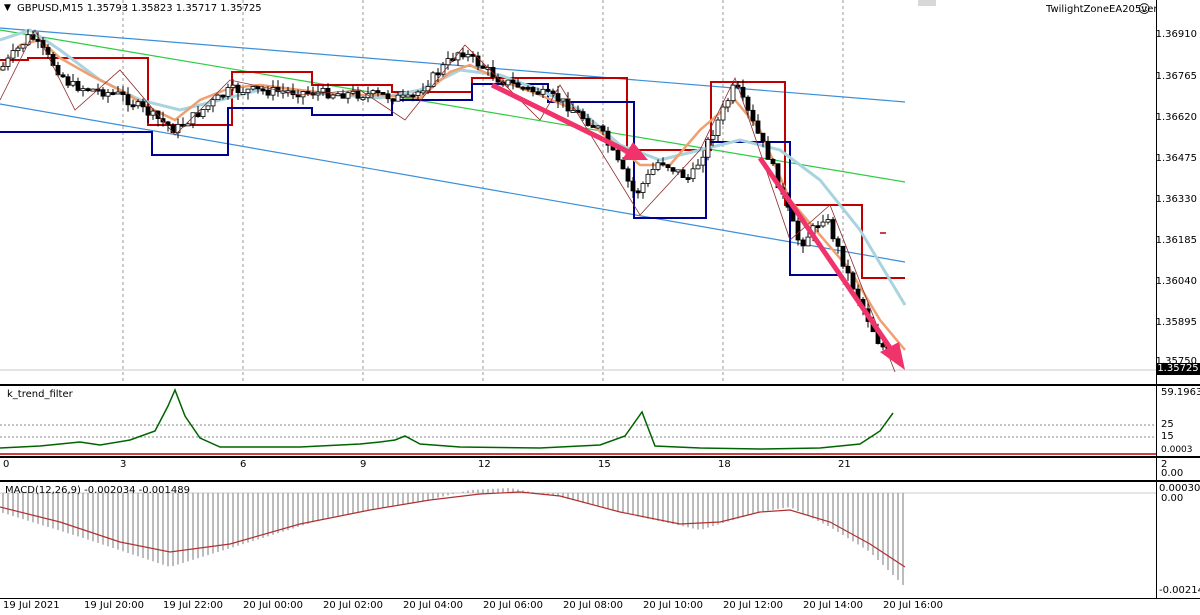  I want to click on time-label: 20 Jul 06:00, so click(513, 605).